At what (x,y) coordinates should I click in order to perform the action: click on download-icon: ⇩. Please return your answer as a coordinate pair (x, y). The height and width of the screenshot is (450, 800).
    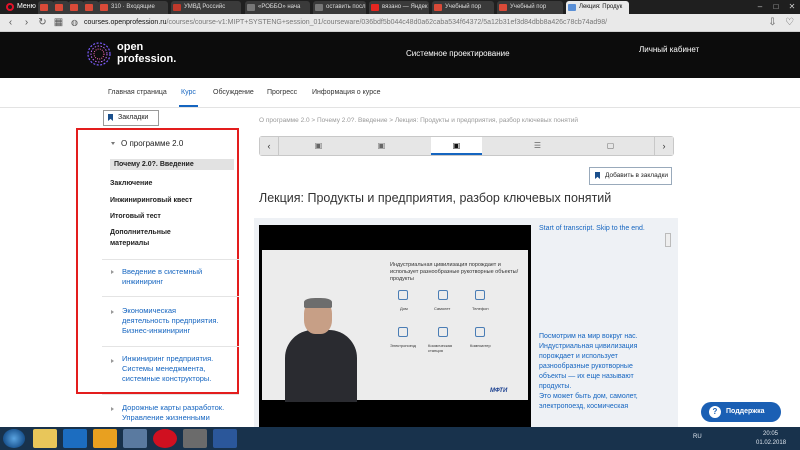
    Looking at the image, I should click on (772, 22).